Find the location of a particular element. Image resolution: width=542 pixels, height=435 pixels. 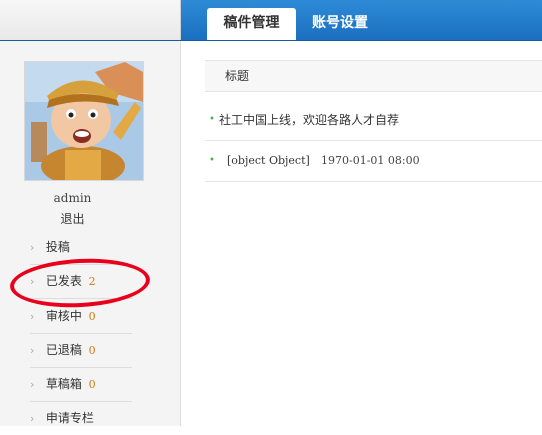

column-header-title: 标题 is located at coordinates (237, 76).